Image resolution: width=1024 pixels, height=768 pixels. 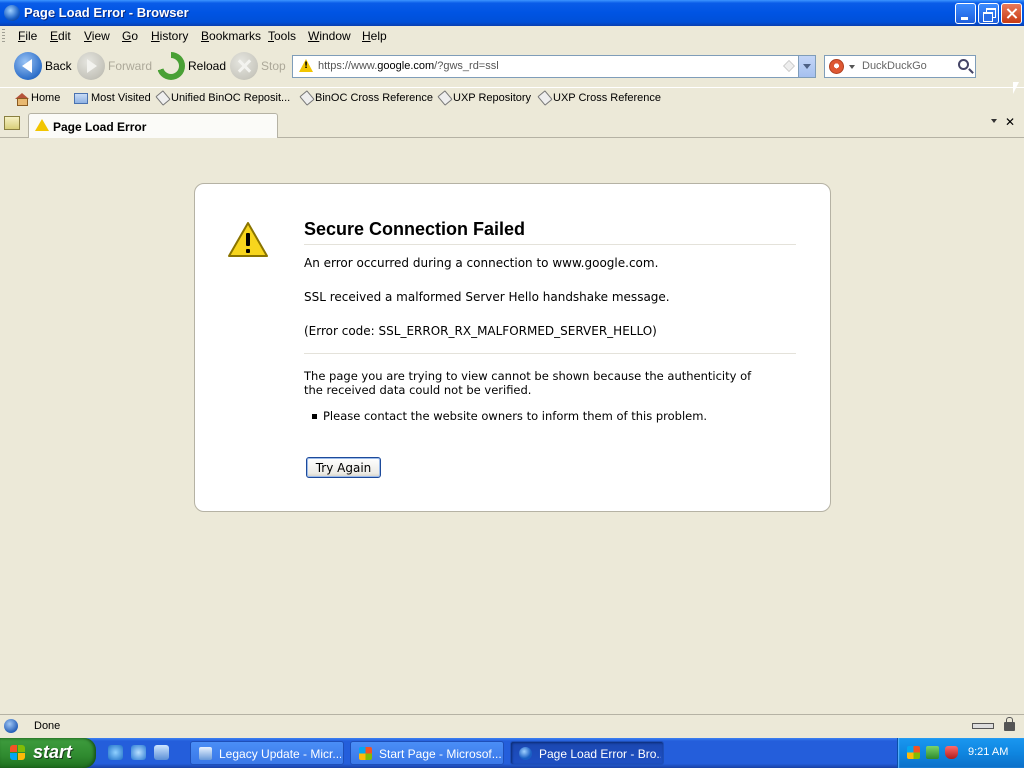 I want to click on back-label: Back, so click(x=58, y=66).